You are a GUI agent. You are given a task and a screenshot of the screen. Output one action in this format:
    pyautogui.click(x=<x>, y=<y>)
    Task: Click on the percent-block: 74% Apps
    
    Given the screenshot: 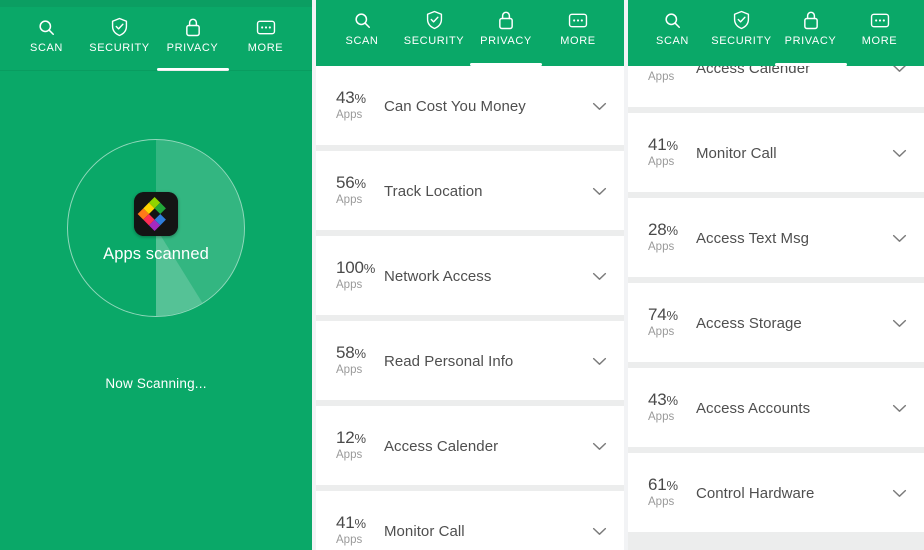 What is the action you would take?
    pyautogui.click(x=661, y=322)
    